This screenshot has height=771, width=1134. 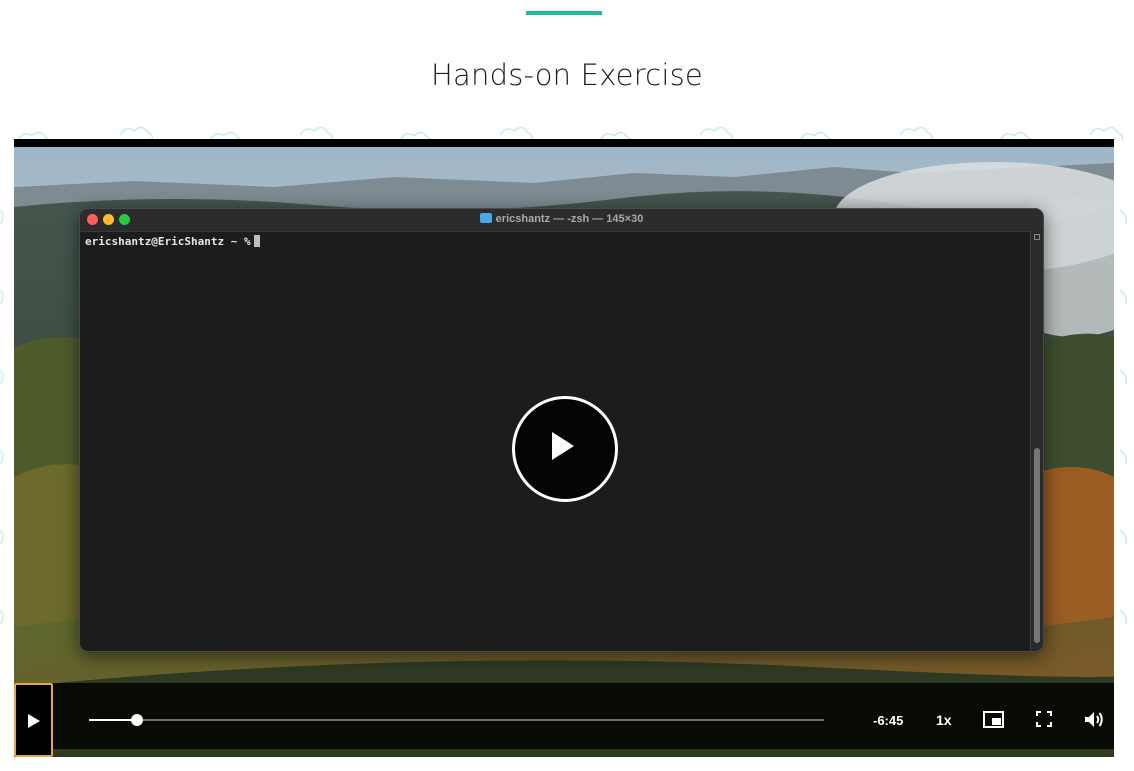 I want to click on section-accent-bar, so click(x=564, y=13).